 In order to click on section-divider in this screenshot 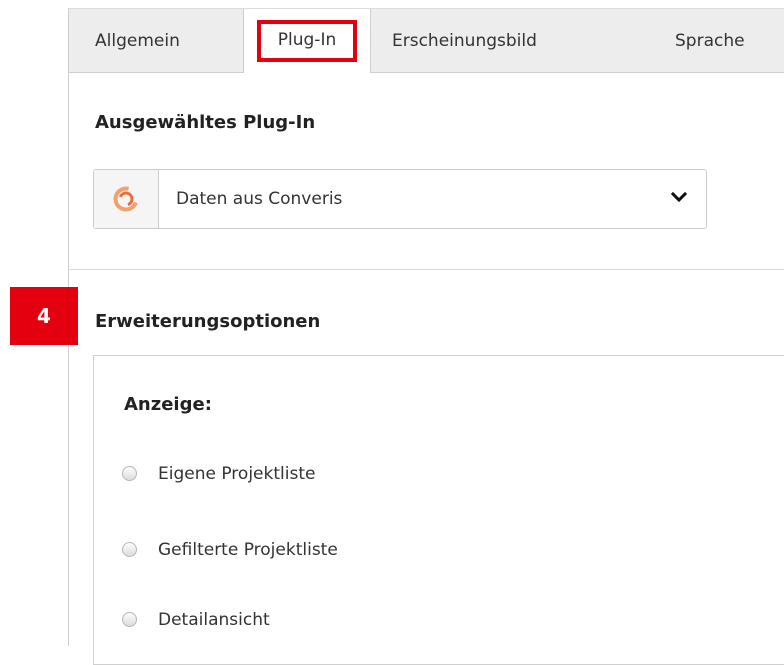, I will do `click(426, 269)`.